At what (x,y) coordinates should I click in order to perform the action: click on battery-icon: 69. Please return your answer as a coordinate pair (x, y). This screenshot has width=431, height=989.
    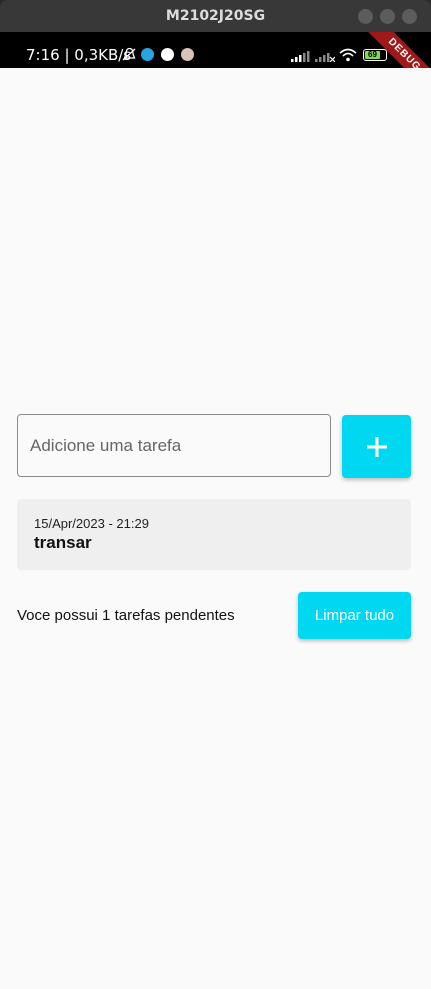
    Looking at the image, I should click on (375, 55).